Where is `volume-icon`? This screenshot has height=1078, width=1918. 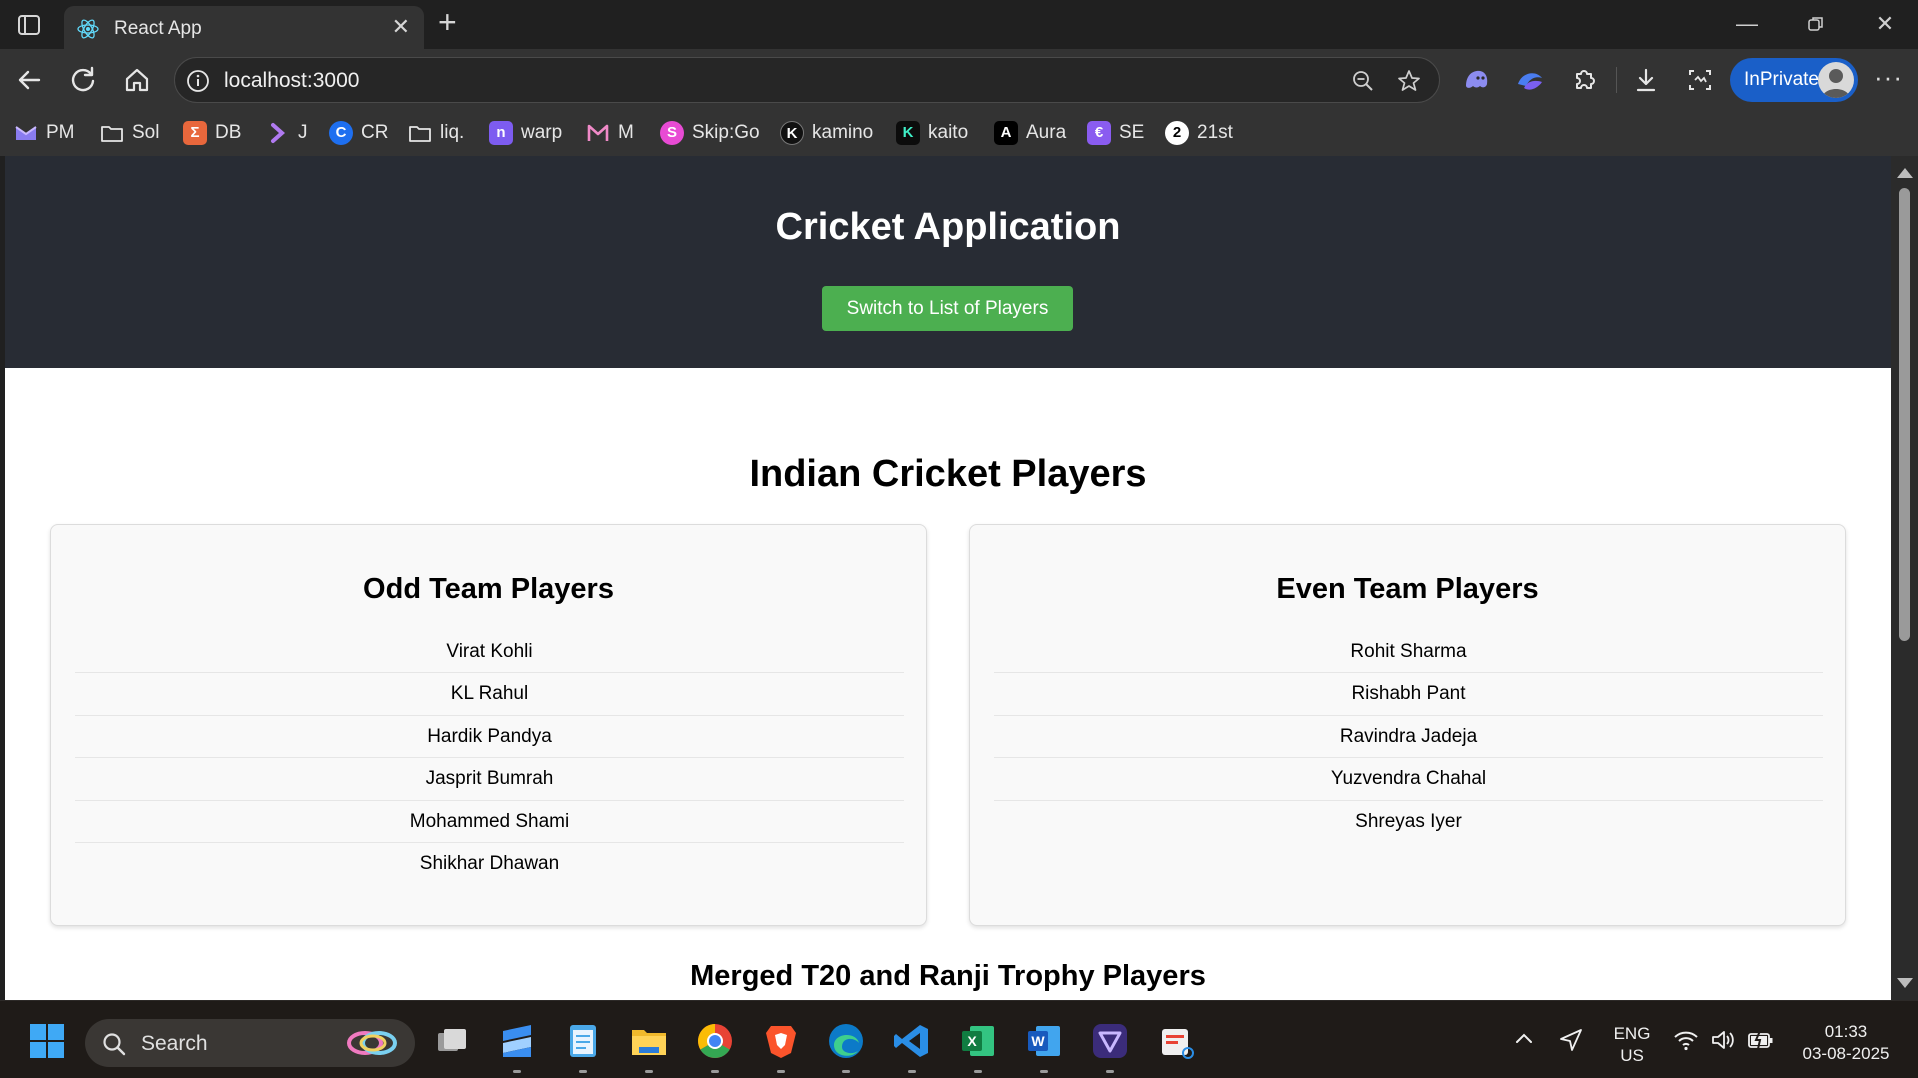 volume-icon is located at coordinates (1723, 1042).